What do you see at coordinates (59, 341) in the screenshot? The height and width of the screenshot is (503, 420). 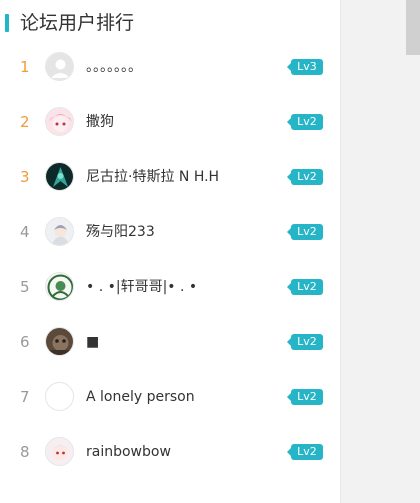 I see `brown-photo-avatar` at bounding box center [59, 341].